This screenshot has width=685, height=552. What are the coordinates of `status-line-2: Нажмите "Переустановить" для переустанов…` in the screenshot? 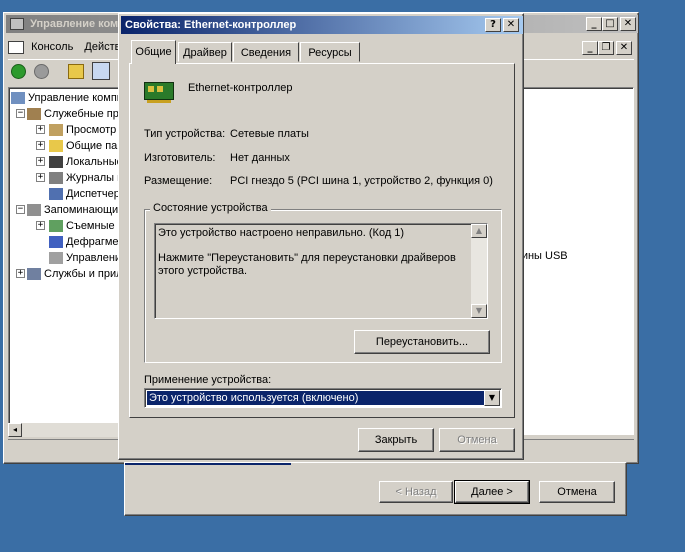 It's located at (307, 264).